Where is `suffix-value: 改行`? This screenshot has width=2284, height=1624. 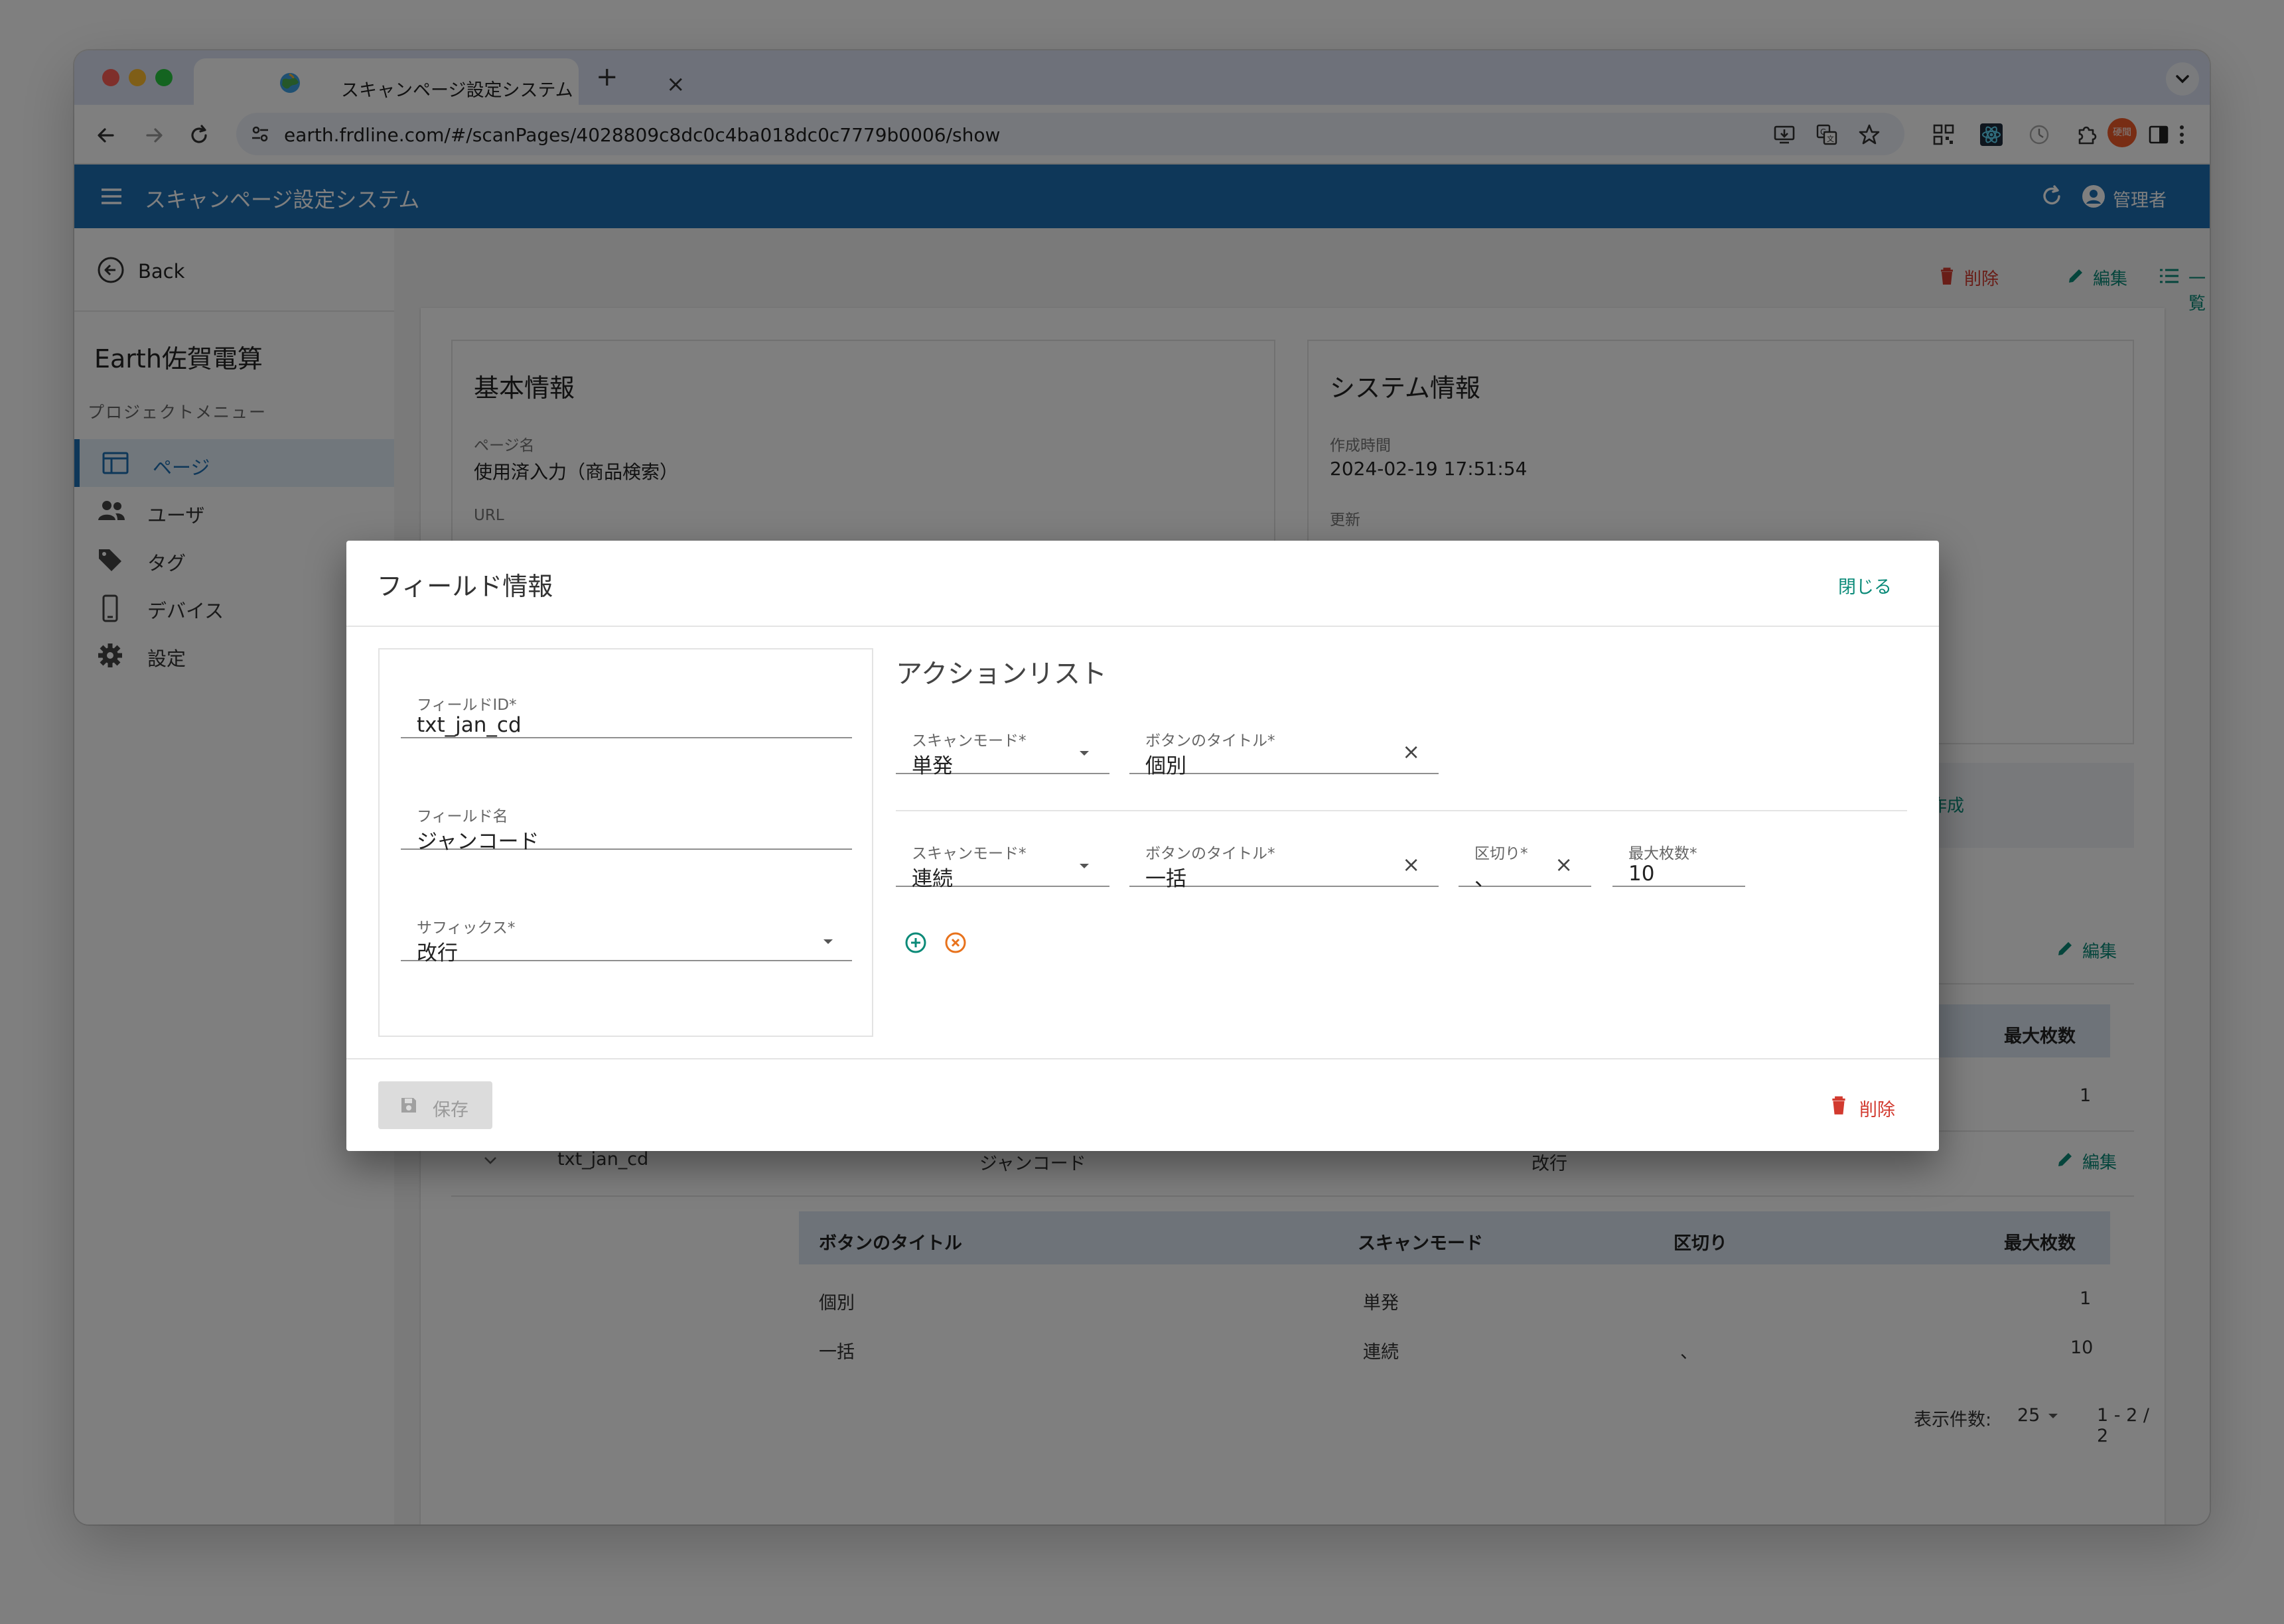 suffix-value: 改行 is located at coordinates (438, 951).